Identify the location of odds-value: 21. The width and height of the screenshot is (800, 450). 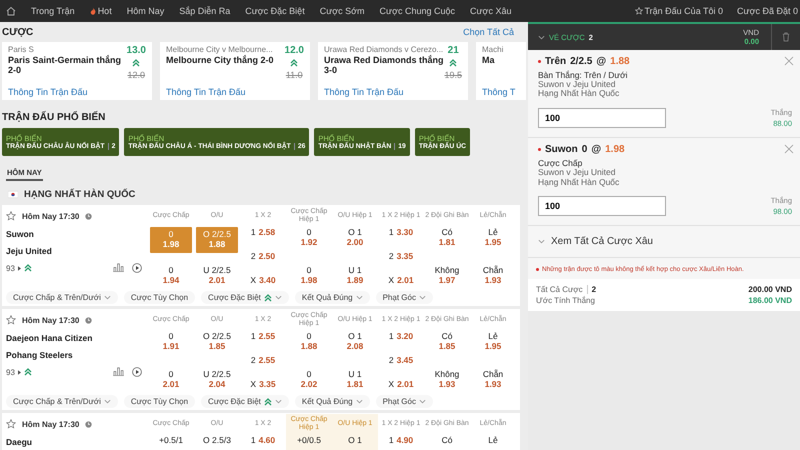
(453, 50).